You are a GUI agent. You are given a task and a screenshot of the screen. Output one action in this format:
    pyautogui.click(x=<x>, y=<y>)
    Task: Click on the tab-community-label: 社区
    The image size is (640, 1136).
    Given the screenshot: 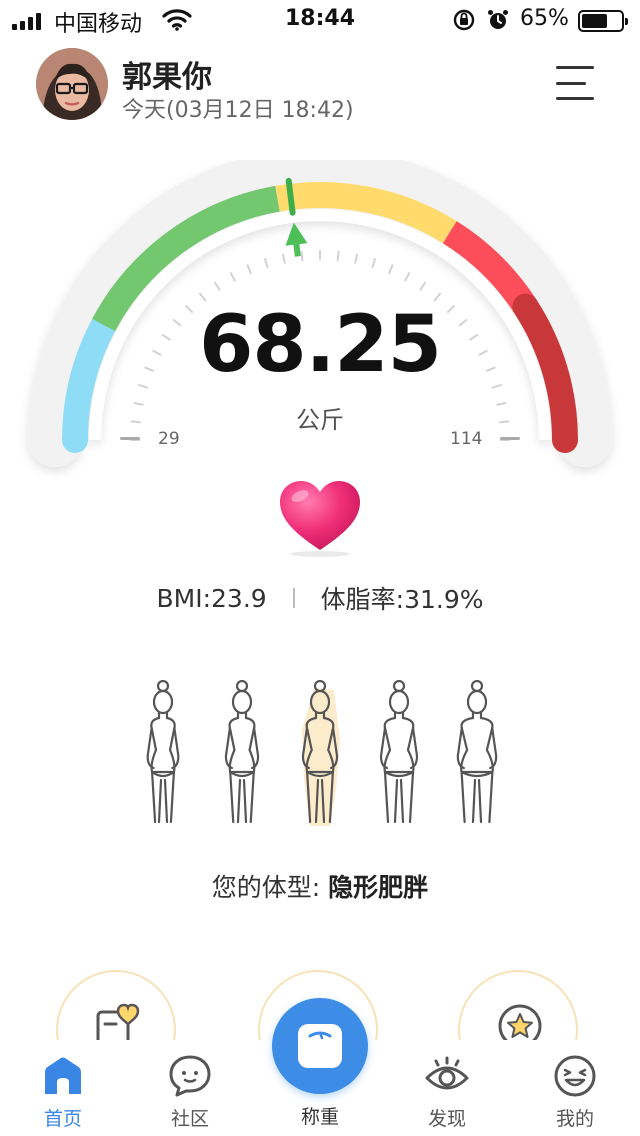 What is the action you would take?
    pyautogui.click(x=189, y=1119)
    